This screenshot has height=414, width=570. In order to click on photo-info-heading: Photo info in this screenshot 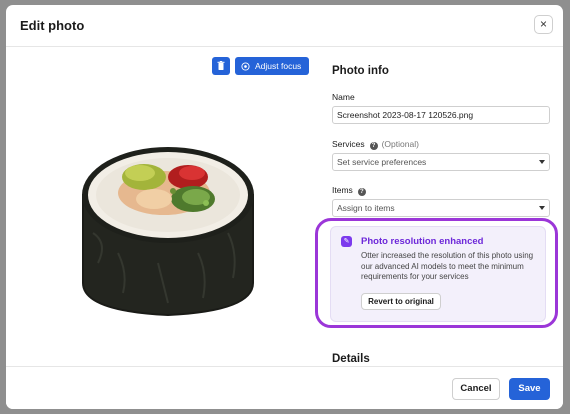, I will do `click(360, 71)`.